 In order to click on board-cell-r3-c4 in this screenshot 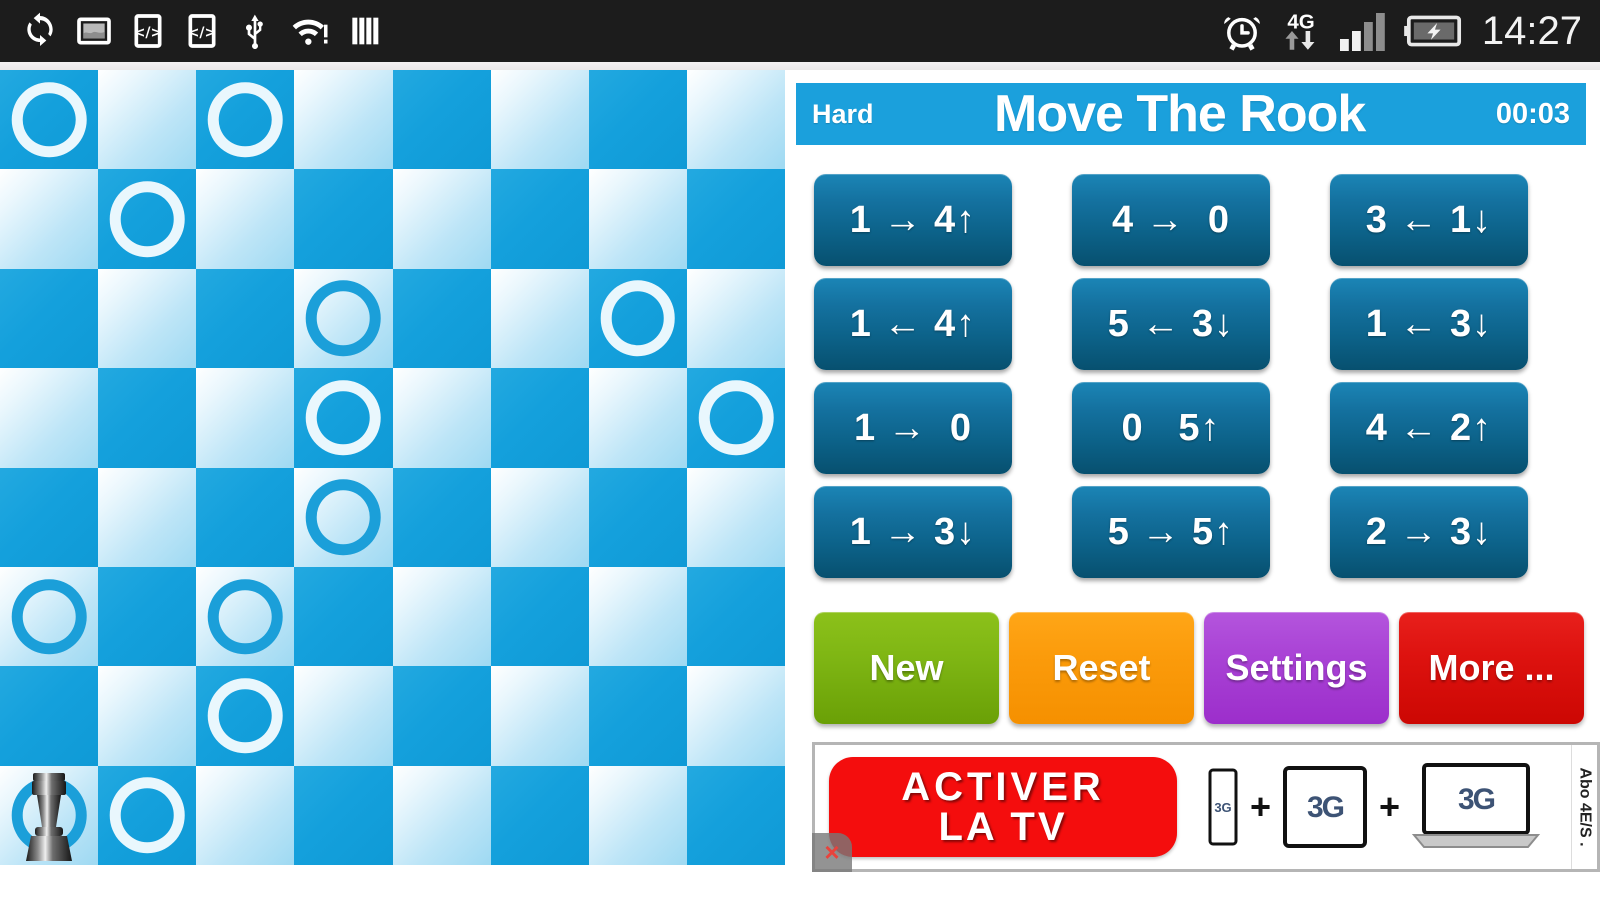, I will do `click(441, 418)`.